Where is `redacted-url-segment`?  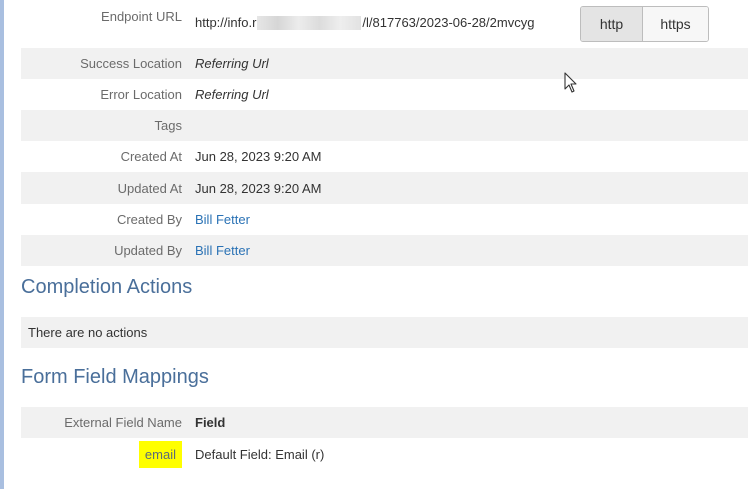 redacted-url-segment is located at coordinates (309, 22).